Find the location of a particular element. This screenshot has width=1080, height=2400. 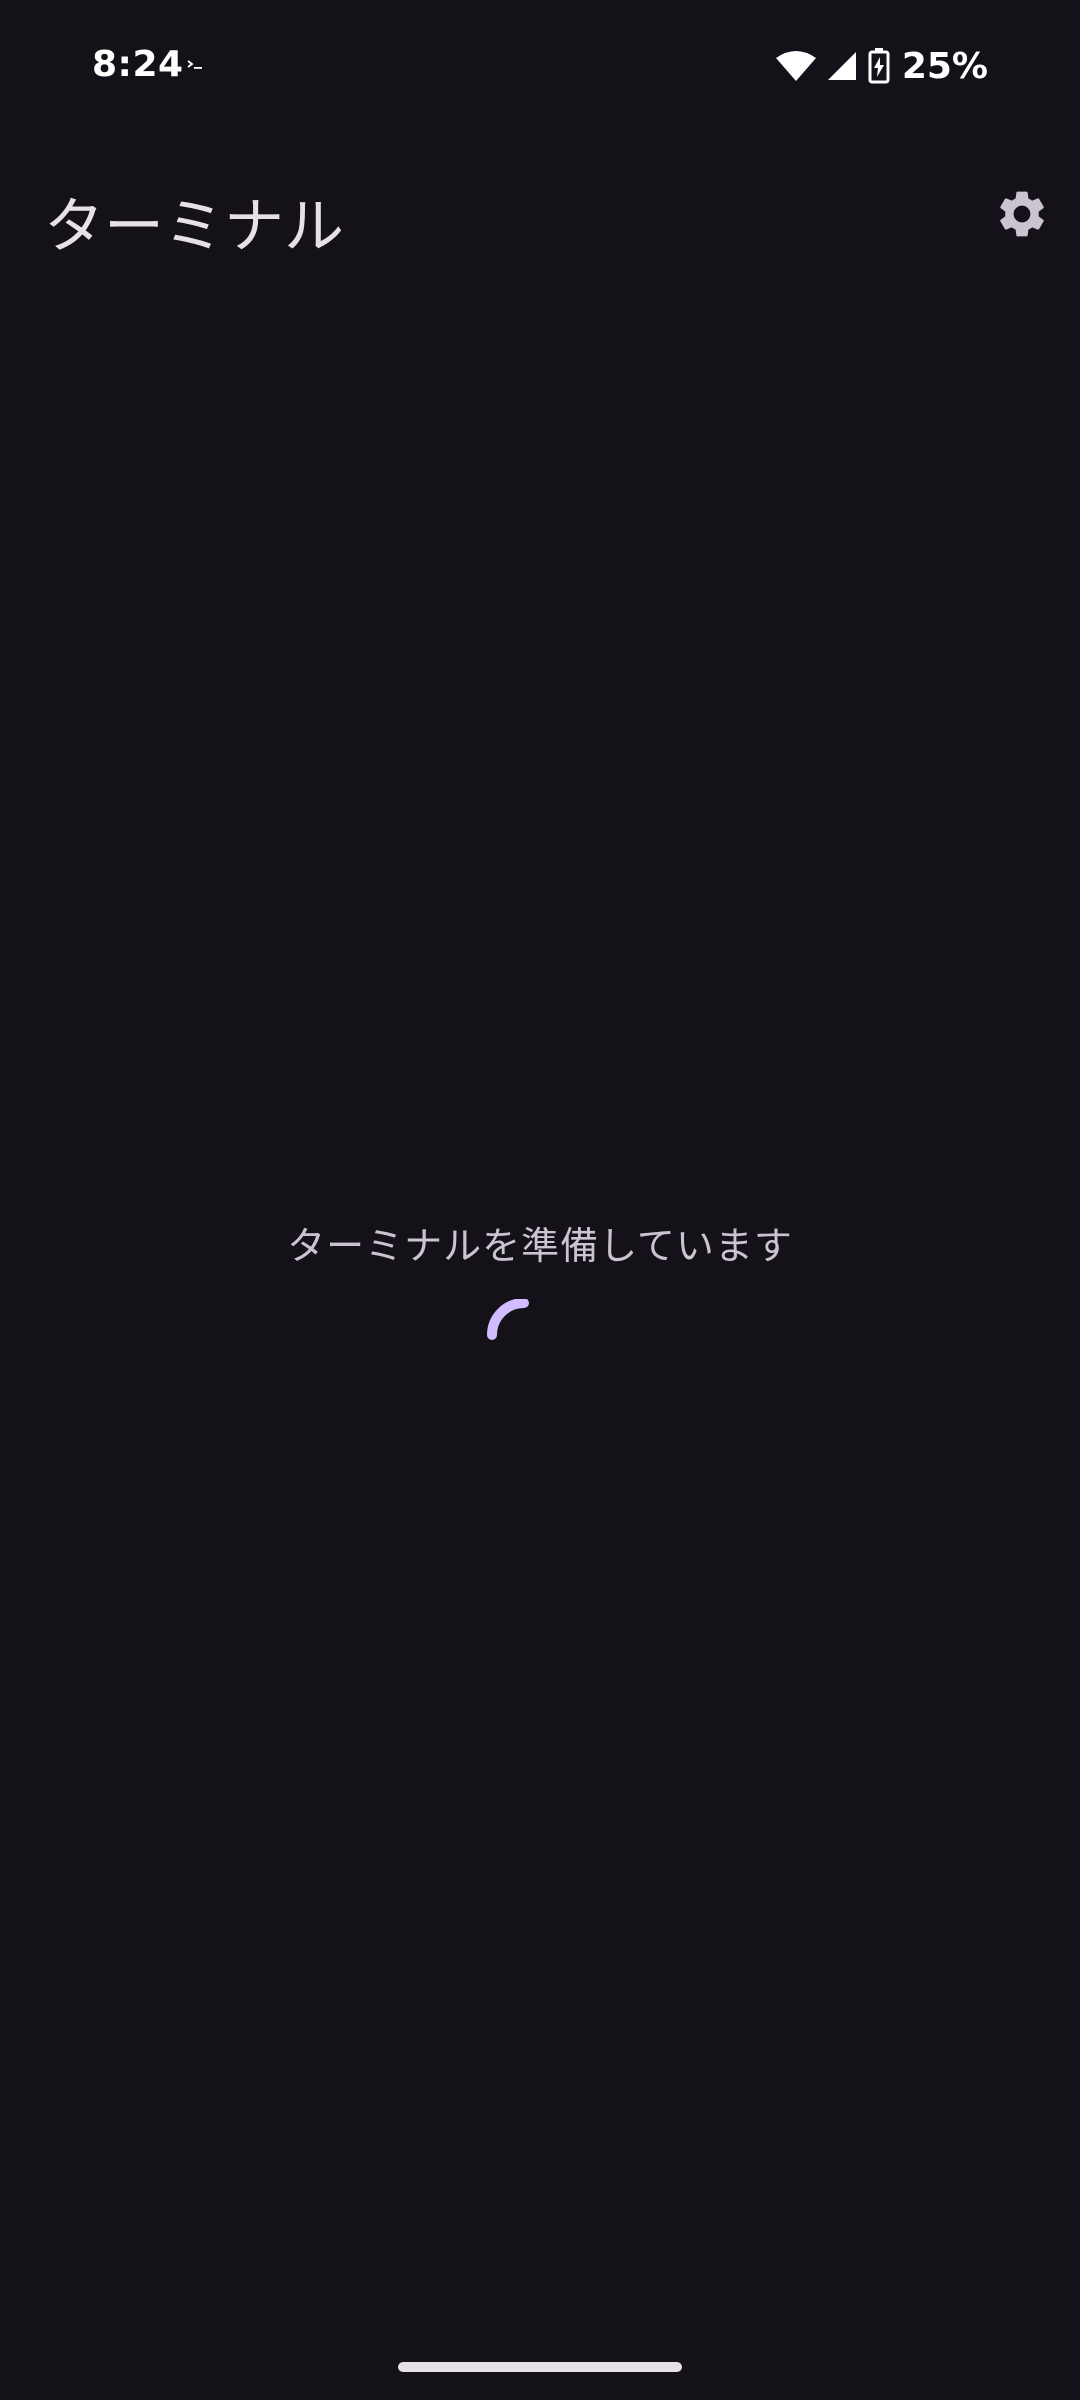

gesture-navigation-handle is located at coordinates (540, 2367).